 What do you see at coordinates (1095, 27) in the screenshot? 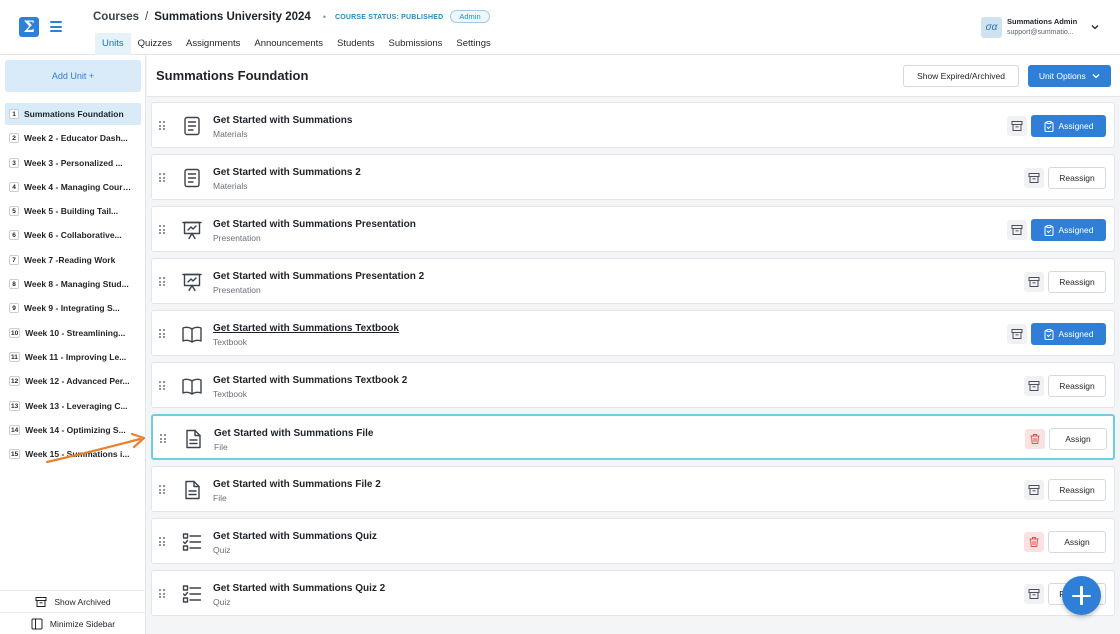
I see `chevron-down-icon` at bounding box center [1095, 27].